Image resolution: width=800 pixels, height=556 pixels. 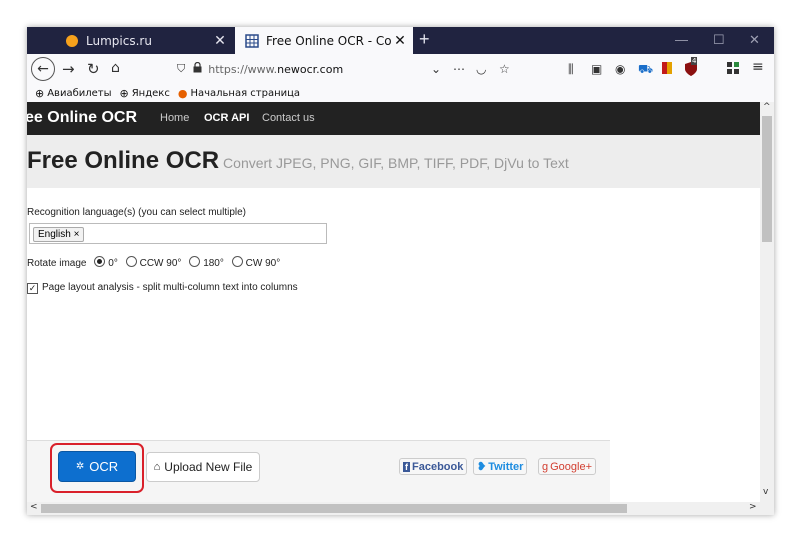 I want to click on rotate-option-0: 0°, so click(x=103, y=262).